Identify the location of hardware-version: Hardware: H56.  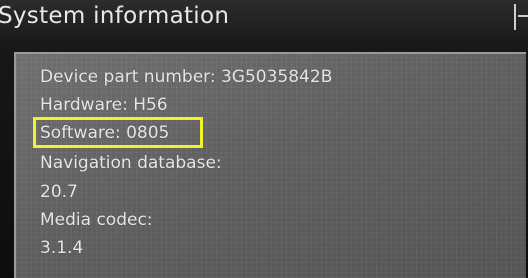
(104, 105).